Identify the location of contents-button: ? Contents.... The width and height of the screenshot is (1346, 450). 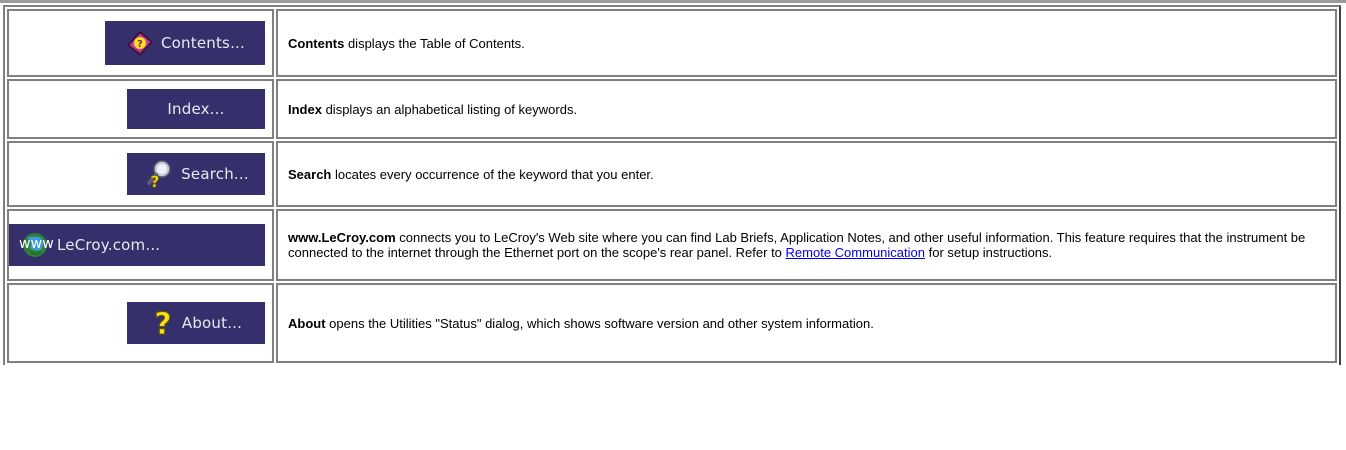
(185, 43).